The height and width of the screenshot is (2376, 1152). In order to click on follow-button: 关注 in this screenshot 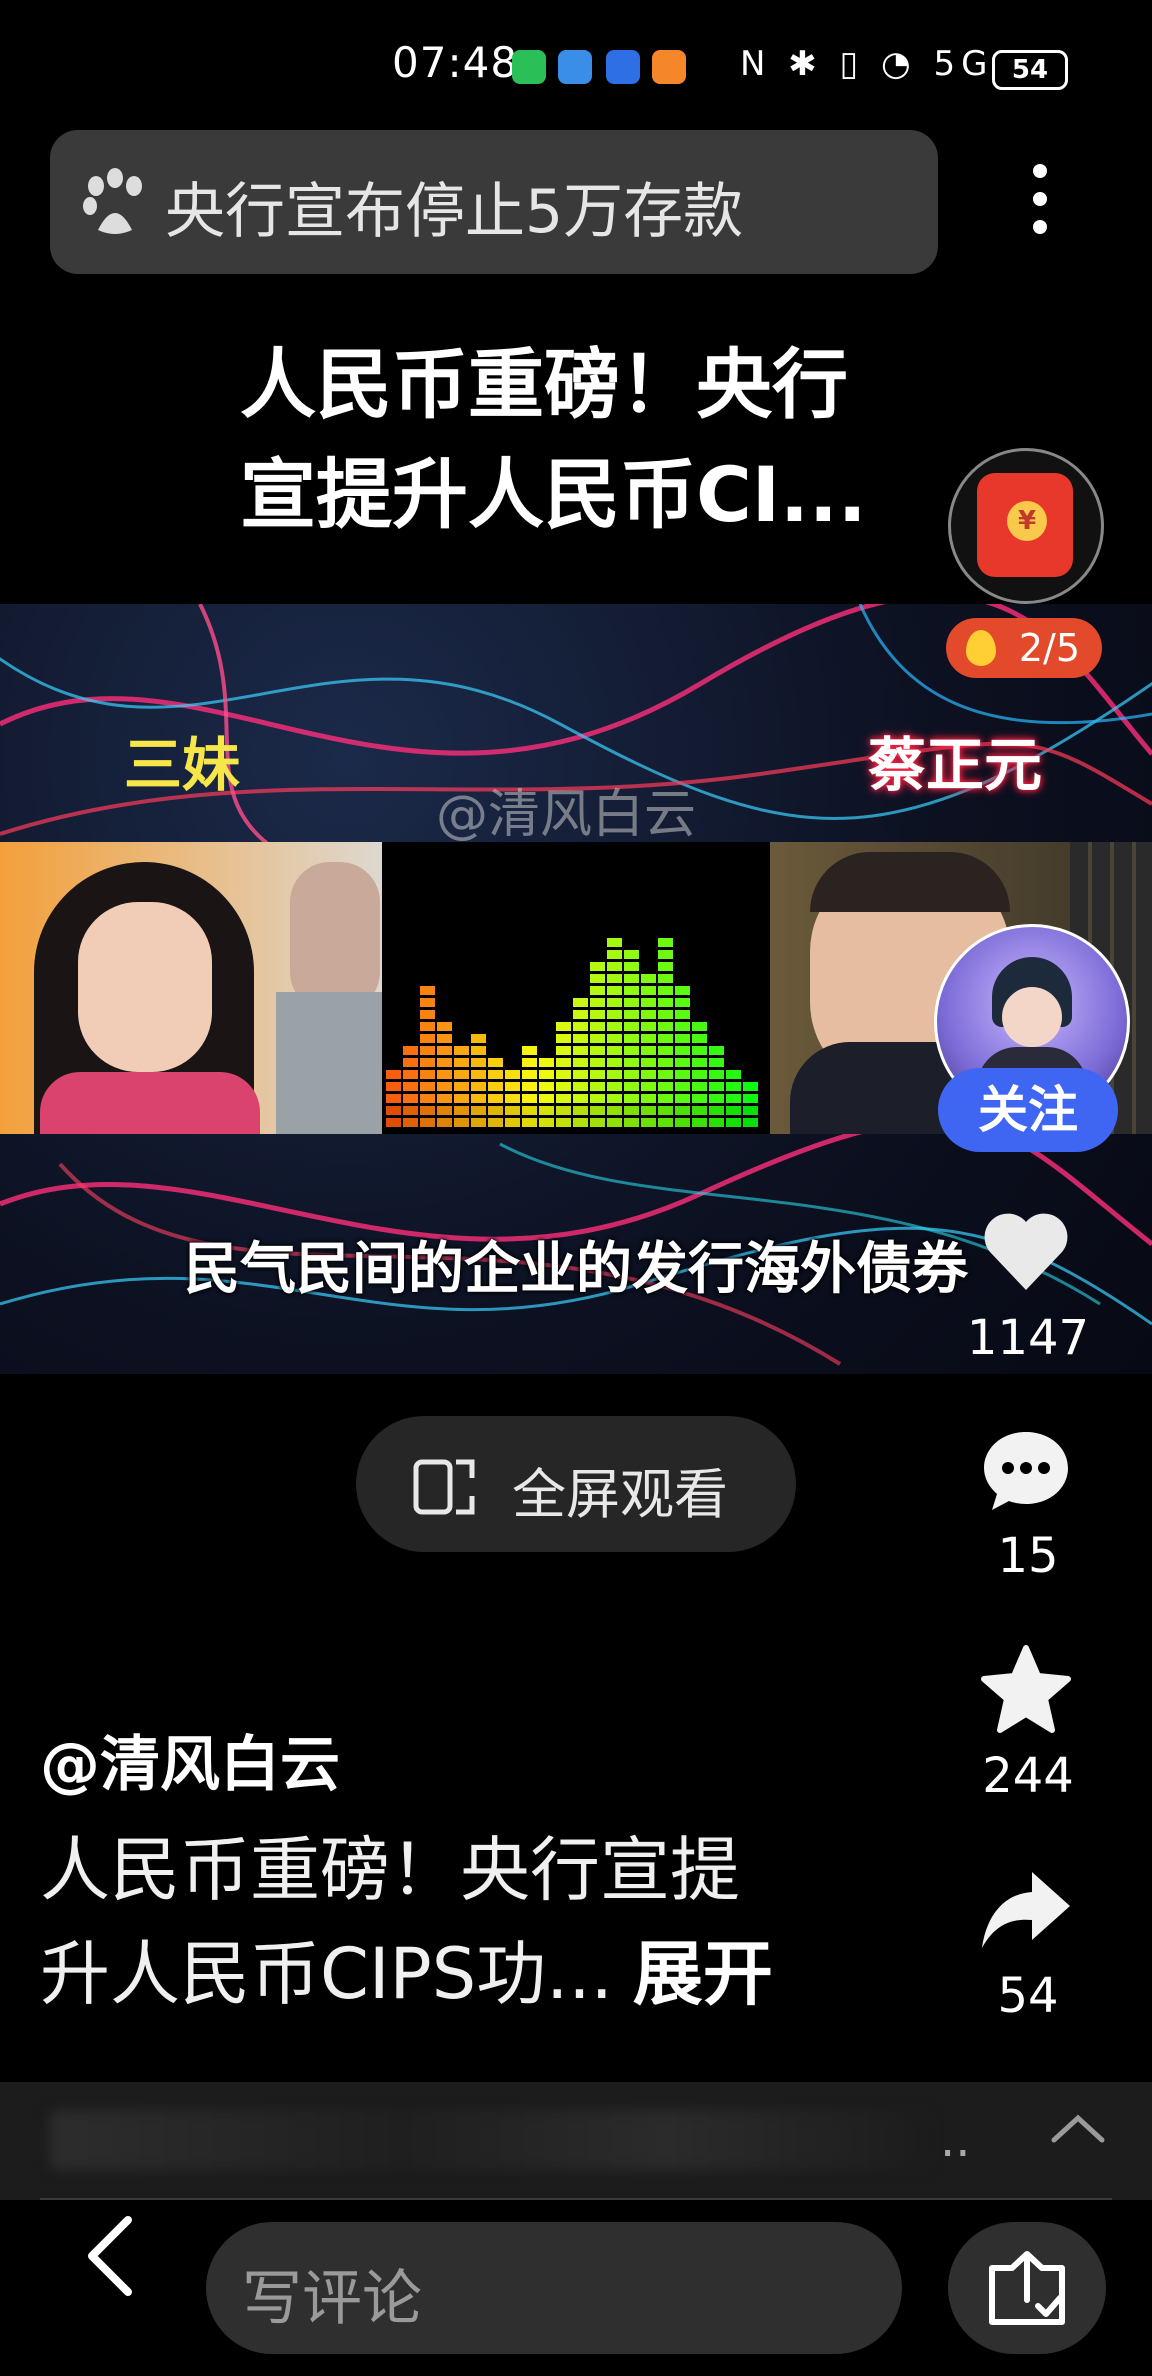, I will do `click(1028, 1110)`.